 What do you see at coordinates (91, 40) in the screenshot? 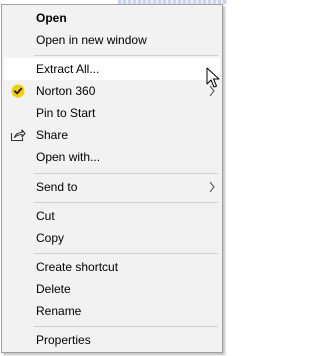
I see `menu-item-label: Open in new window` at bounding box center [91, 40].